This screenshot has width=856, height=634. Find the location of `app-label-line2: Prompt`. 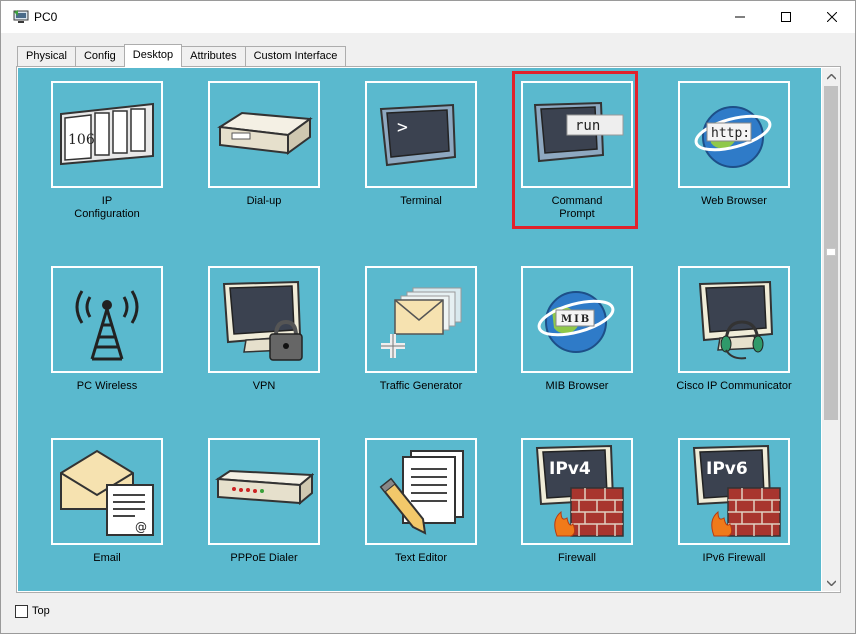

app-label-line2: Prompt is located at coordinates (577, 214).